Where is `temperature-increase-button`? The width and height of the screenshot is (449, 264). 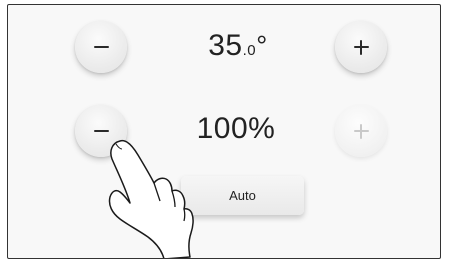 temperature-increase-button is located at coordinates (361, 47).